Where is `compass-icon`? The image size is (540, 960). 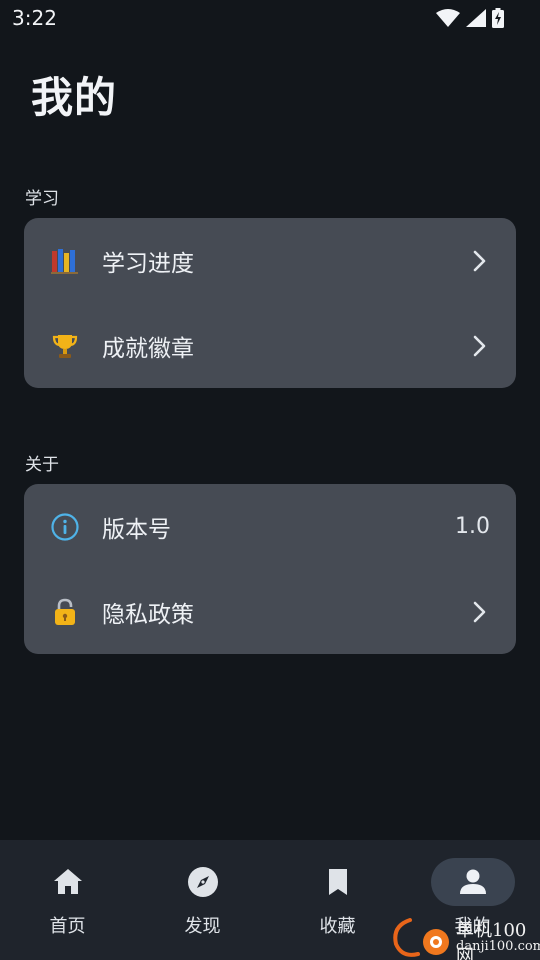 compass-icon is located at coordinates (203, 882).